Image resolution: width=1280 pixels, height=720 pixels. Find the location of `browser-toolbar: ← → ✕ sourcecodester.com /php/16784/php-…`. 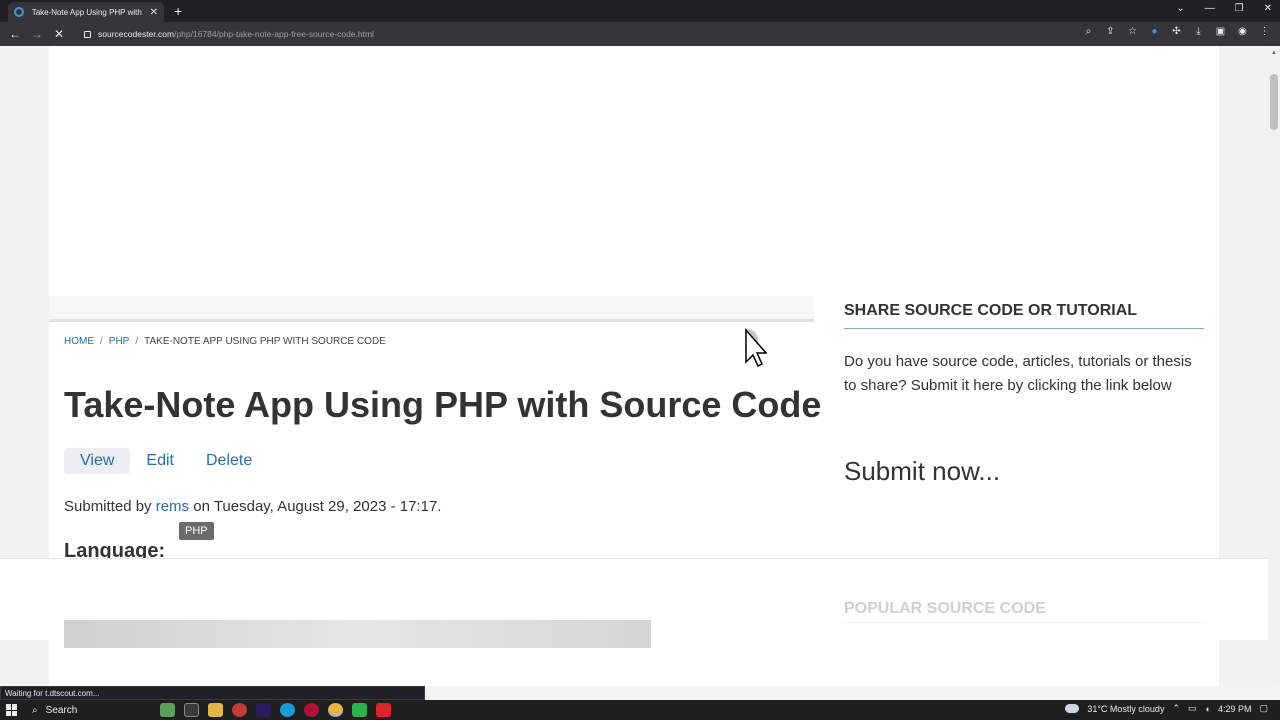

browser-toolbar: ← → ✕ sourcecodester.com /php/16784/php-… is located at coordinates (640, 34).